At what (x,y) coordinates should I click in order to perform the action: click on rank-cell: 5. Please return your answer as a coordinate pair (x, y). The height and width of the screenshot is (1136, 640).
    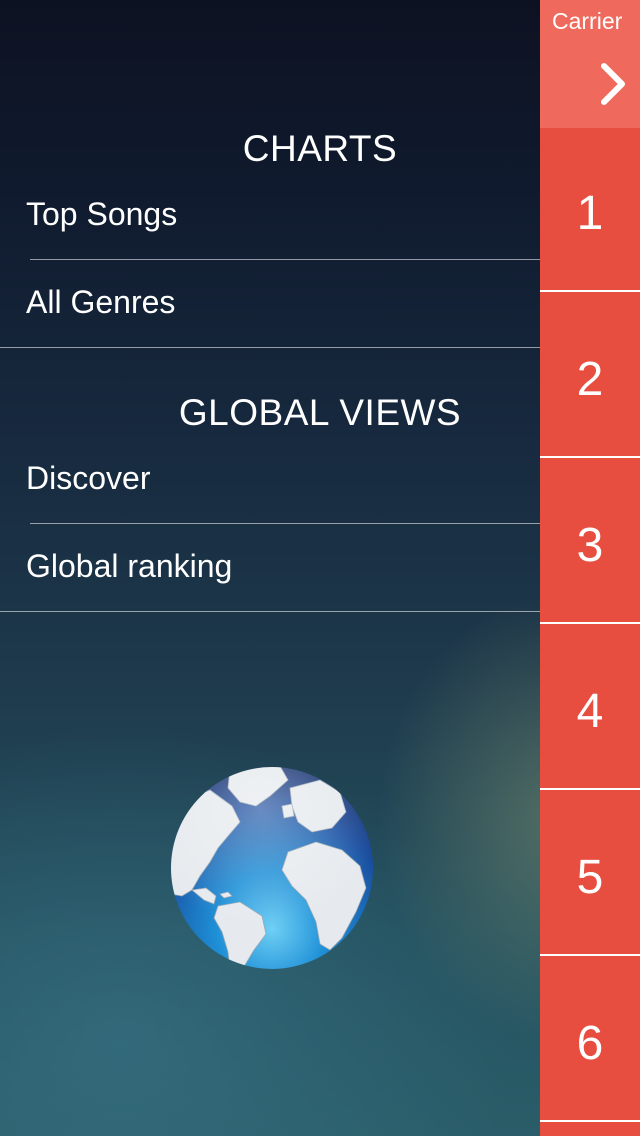
    Looking at the image, I should click on (590, 874).